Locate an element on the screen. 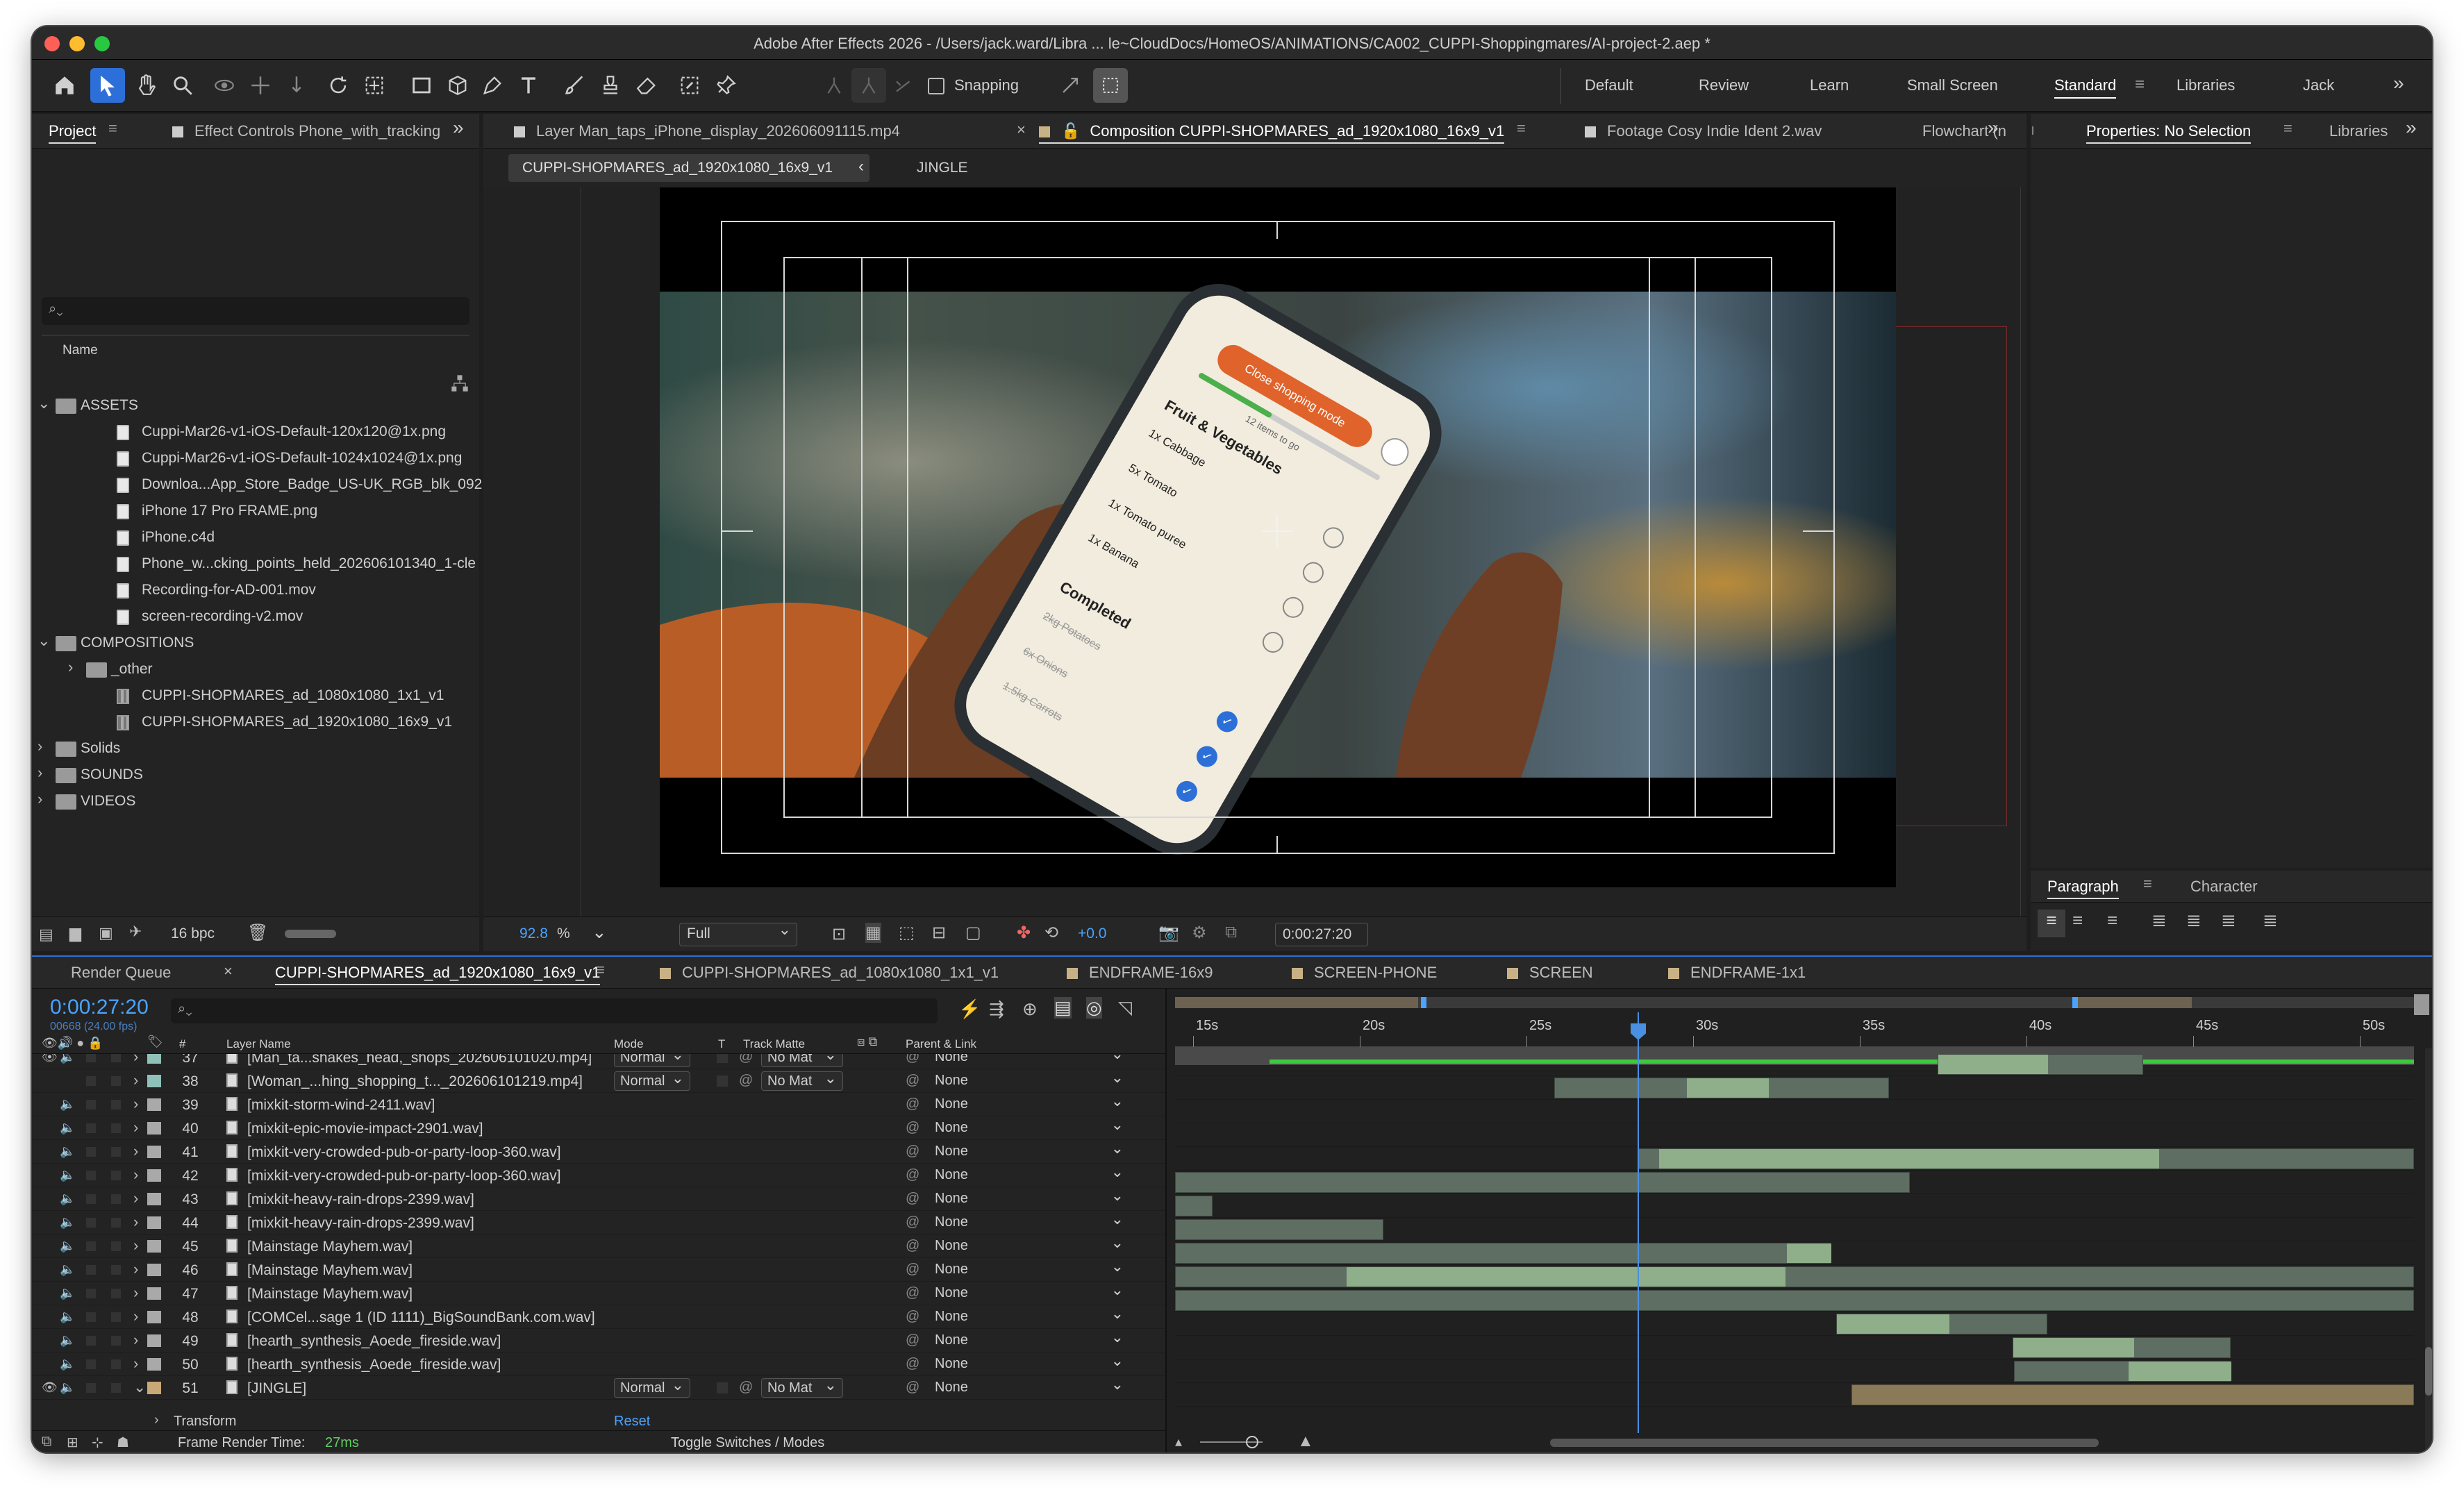  new-composition-icon: ▣ is located at coordinates (106, 933).